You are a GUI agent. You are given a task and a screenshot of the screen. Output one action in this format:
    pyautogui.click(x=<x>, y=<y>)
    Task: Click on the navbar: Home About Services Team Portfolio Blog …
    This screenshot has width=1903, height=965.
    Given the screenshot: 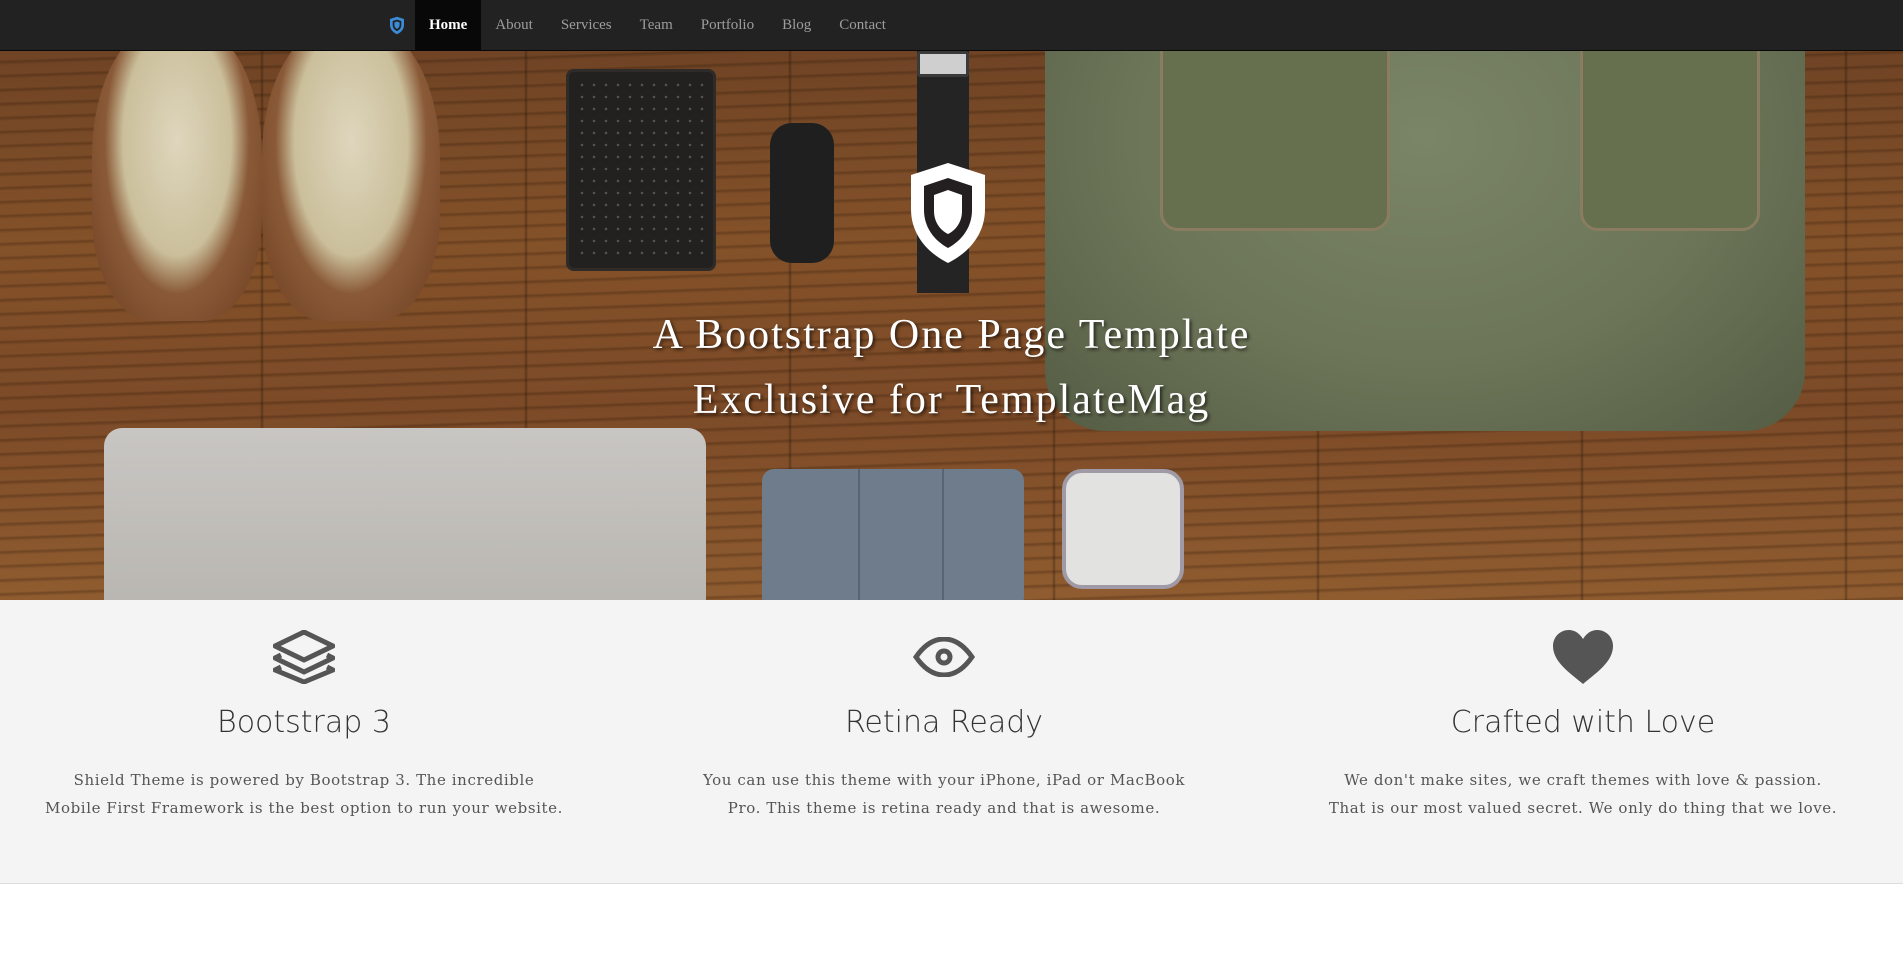 What is the action you would take?
    pyautogui.click(x=951, y=25)
    